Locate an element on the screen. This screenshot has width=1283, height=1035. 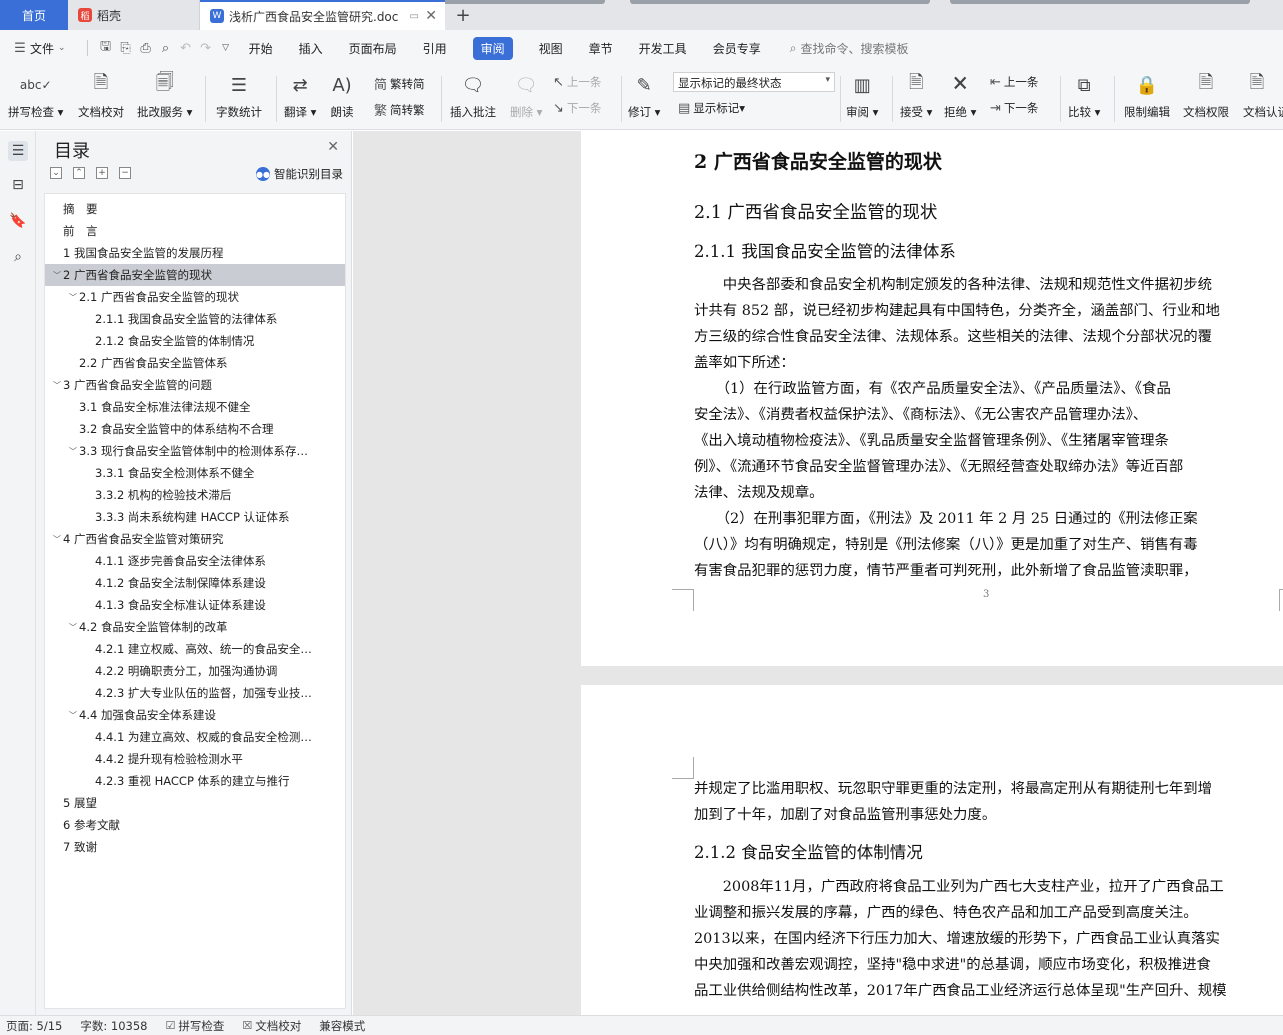
track-changes-button: ✎ 修订 ▾ is located at coordinates (644, 95).